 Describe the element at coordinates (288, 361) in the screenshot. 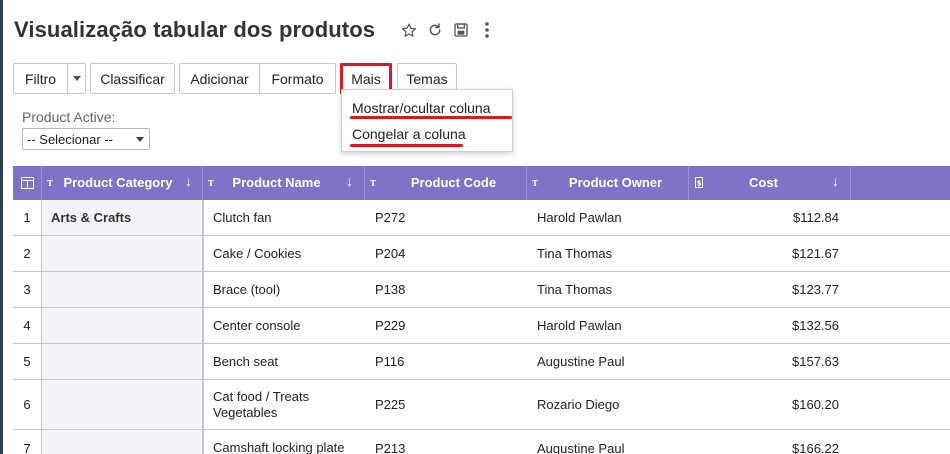

I see `name-cell: Bench seat` at that location.